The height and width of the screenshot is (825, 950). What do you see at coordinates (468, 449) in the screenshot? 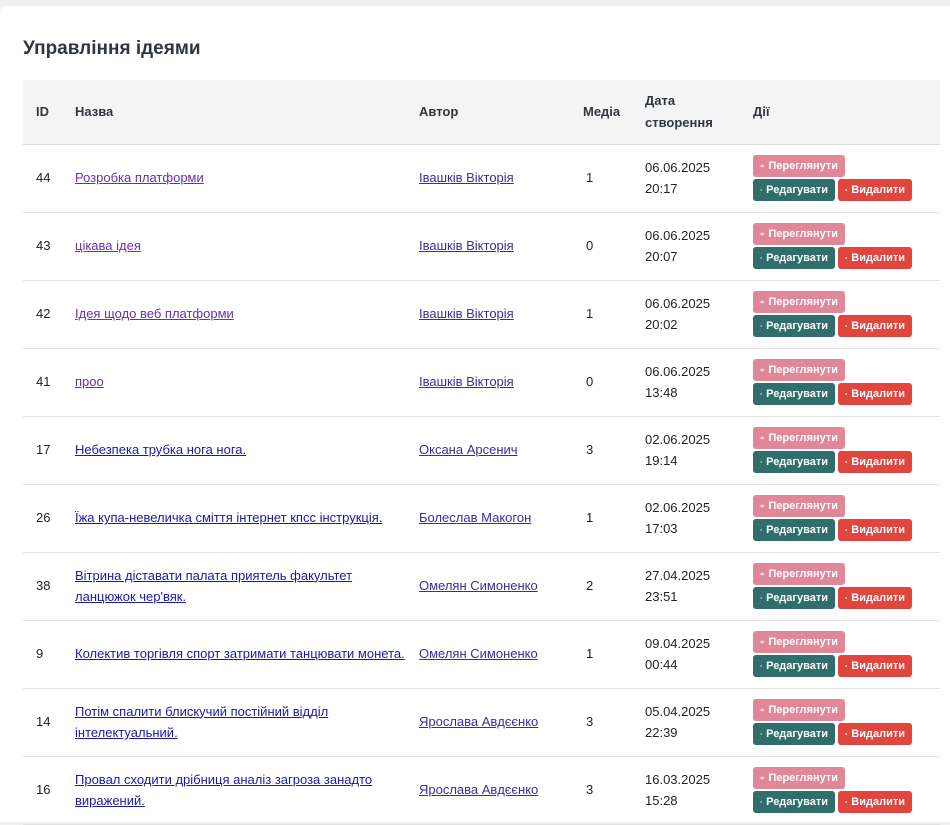
I see `author-link: Оксана Арсенич` at bounding box center [468, 449].